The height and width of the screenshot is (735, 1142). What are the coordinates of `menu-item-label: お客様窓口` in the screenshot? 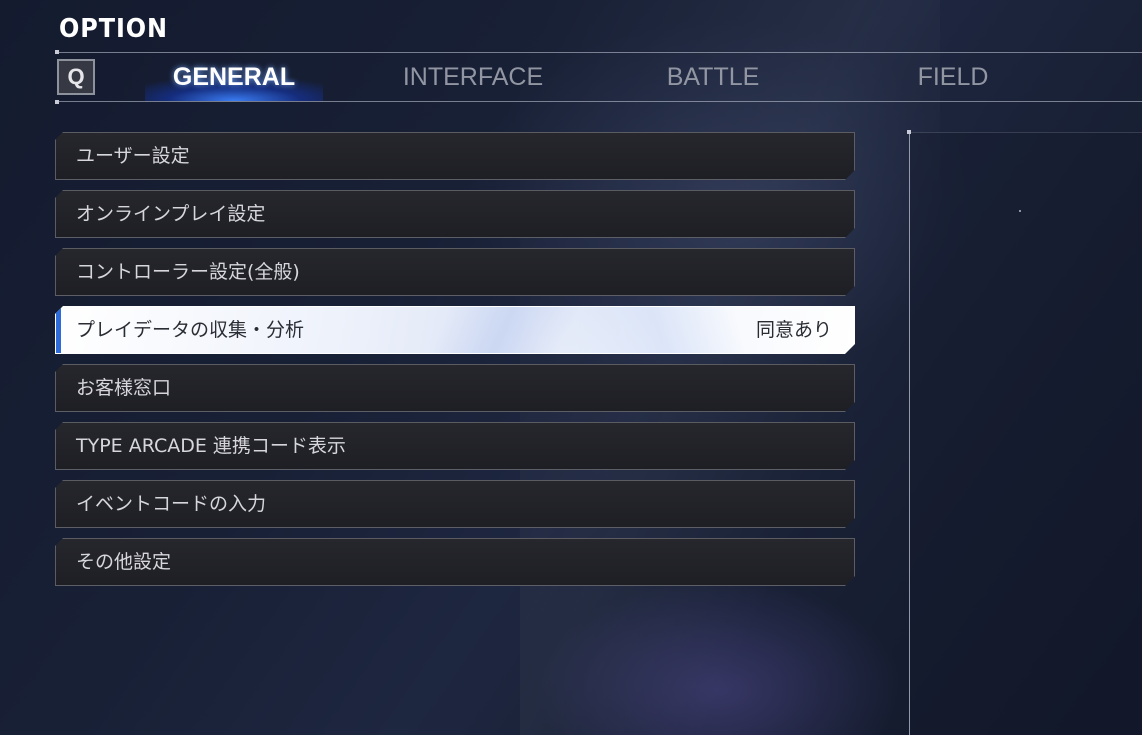 It's located at (124, 388).